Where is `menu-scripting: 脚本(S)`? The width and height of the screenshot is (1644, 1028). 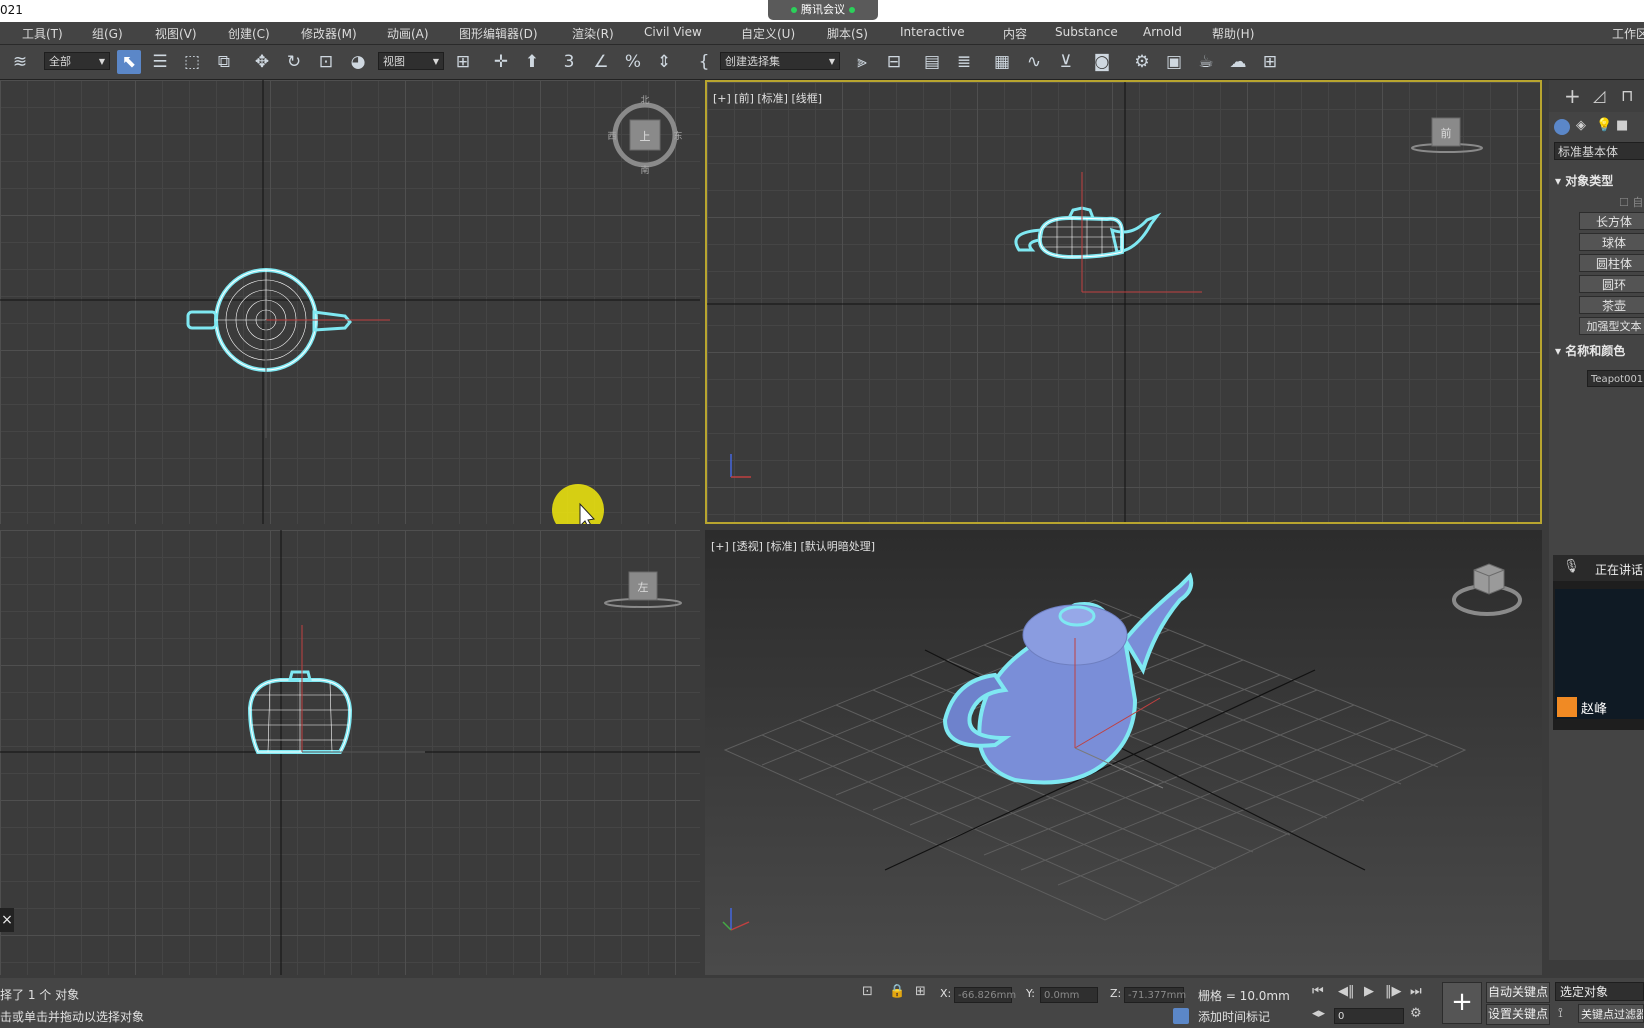
menu-scripting: 脚本(S) is located at coordinates (847, 33).